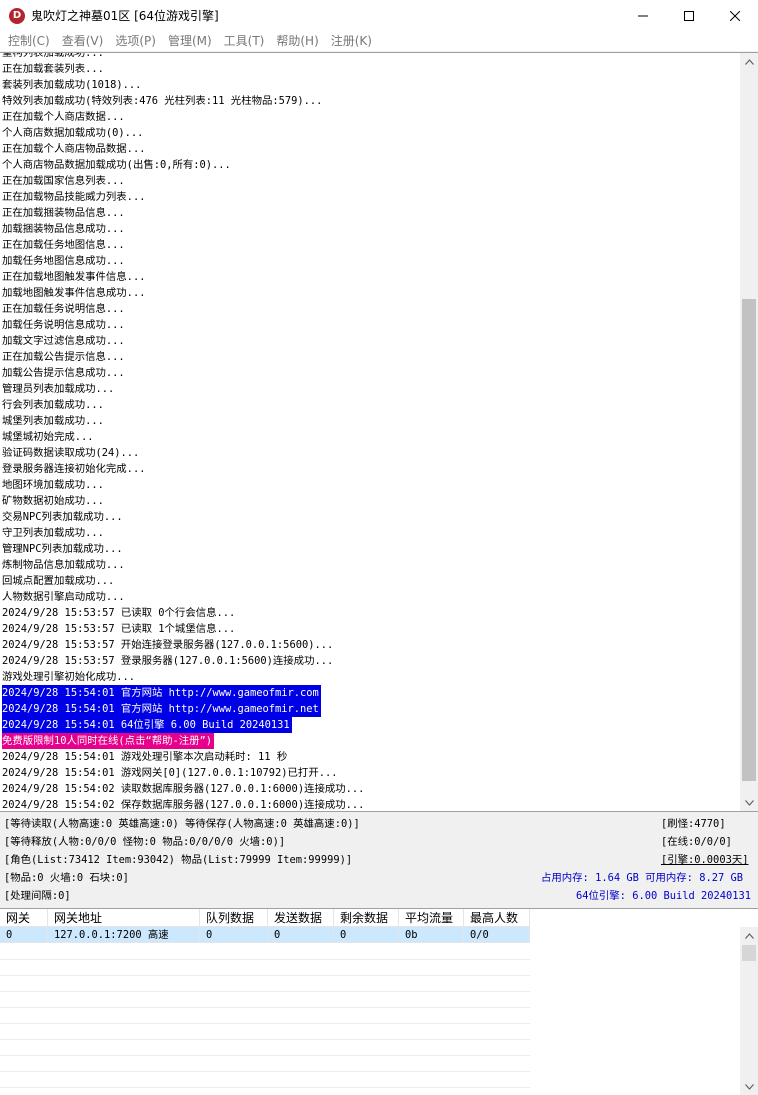  Describe the element at coordinates (497, 918) in the screenshot. I see `column-header-max-users: 最高人数` at that location.